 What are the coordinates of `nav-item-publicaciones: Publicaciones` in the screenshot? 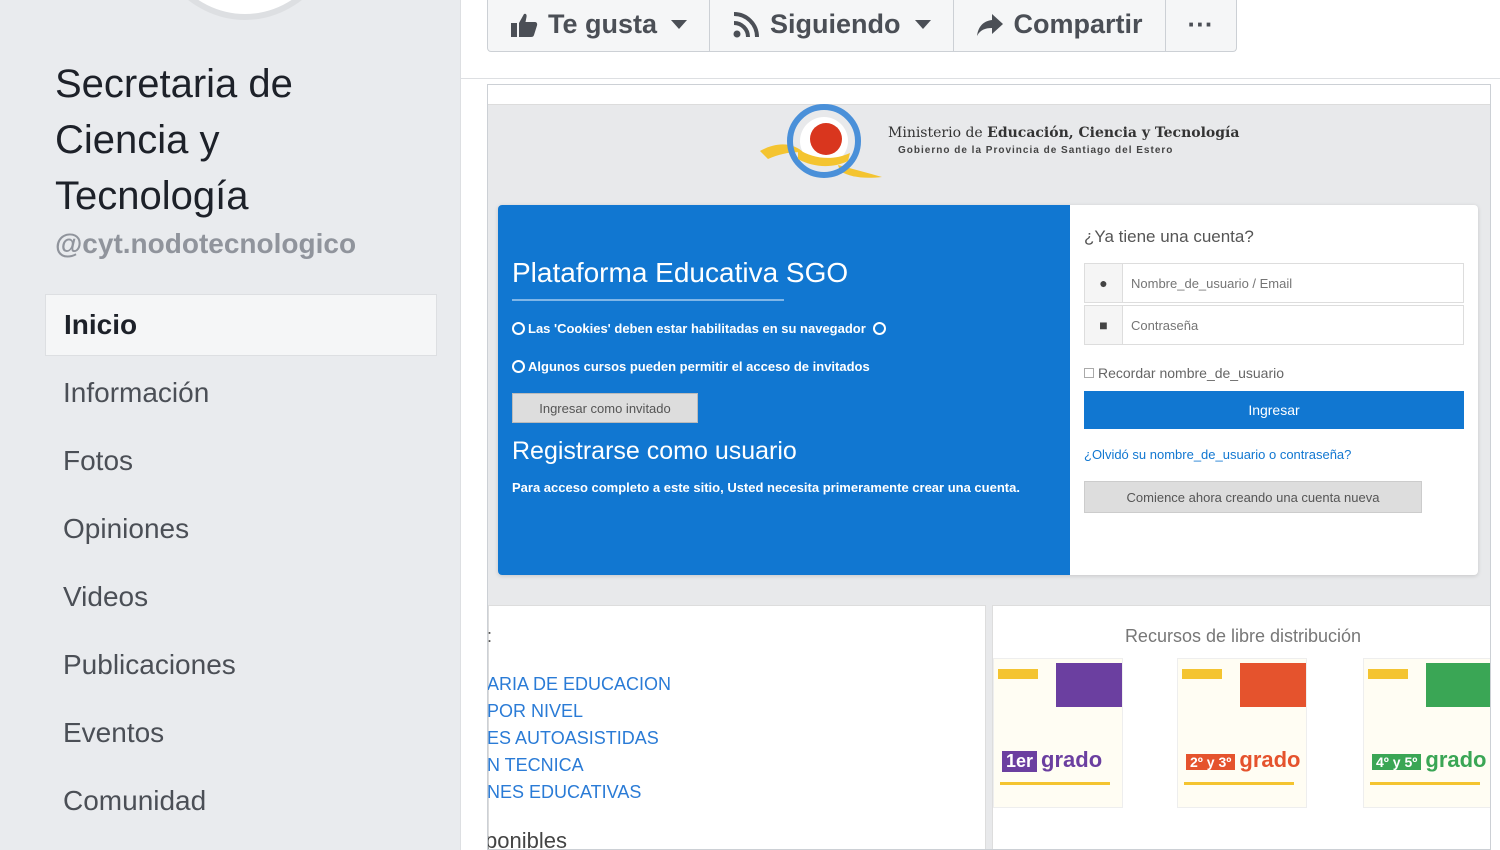 It's located at (241, 665).